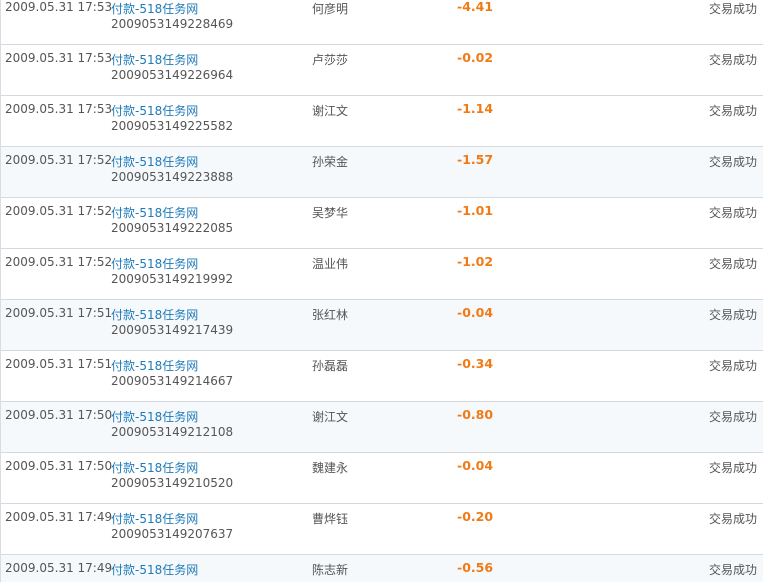  What do you see at coordinates (172, 75) in the screenshot?
I see `order-number: 2009053149226964` at bounding box center [172, 75].